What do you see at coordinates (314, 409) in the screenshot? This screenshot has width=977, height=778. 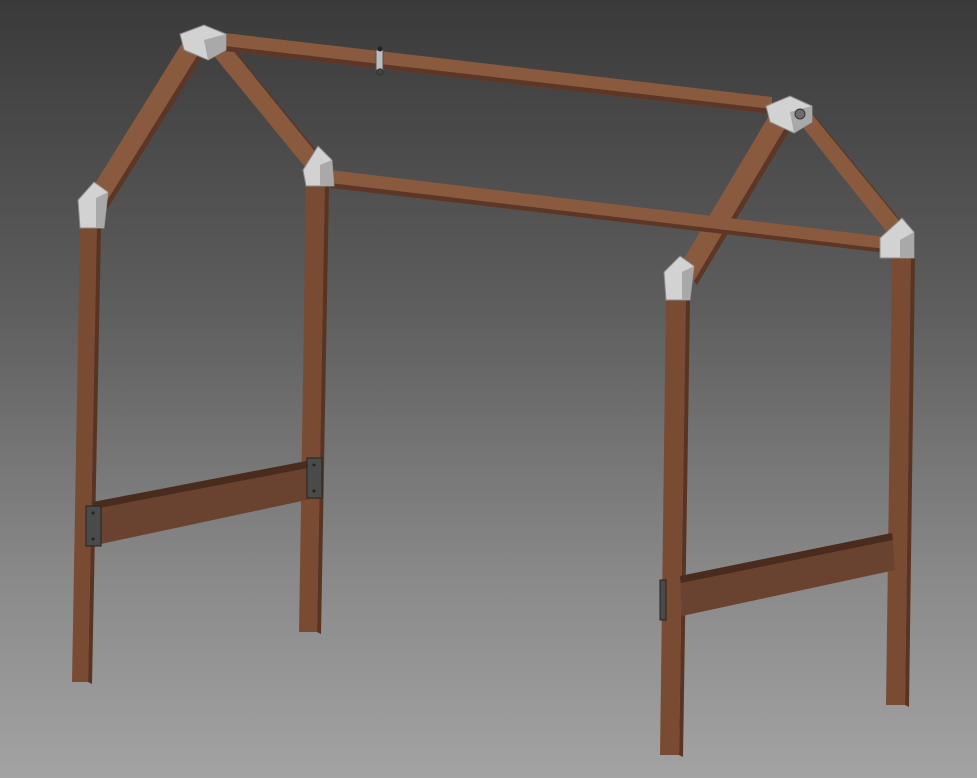 I see `left-front-post` at bounding box center [314, 409].